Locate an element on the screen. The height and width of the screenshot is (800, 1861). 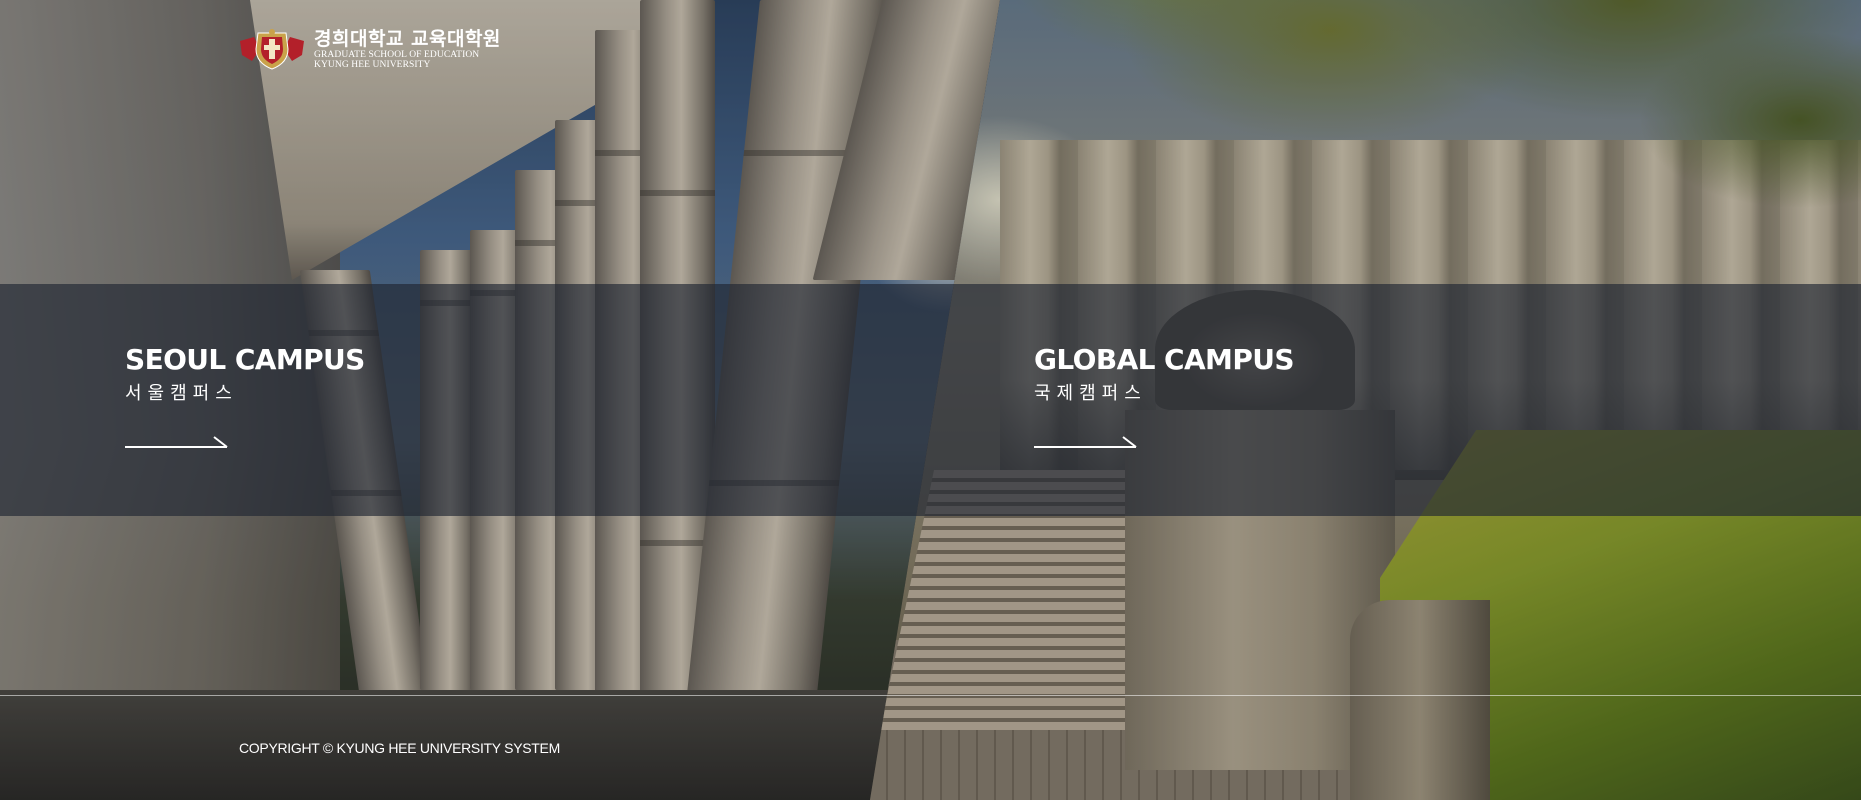
logo-name-korean: 경희대학교 교육대학원 is located at coordinates (407, 39).